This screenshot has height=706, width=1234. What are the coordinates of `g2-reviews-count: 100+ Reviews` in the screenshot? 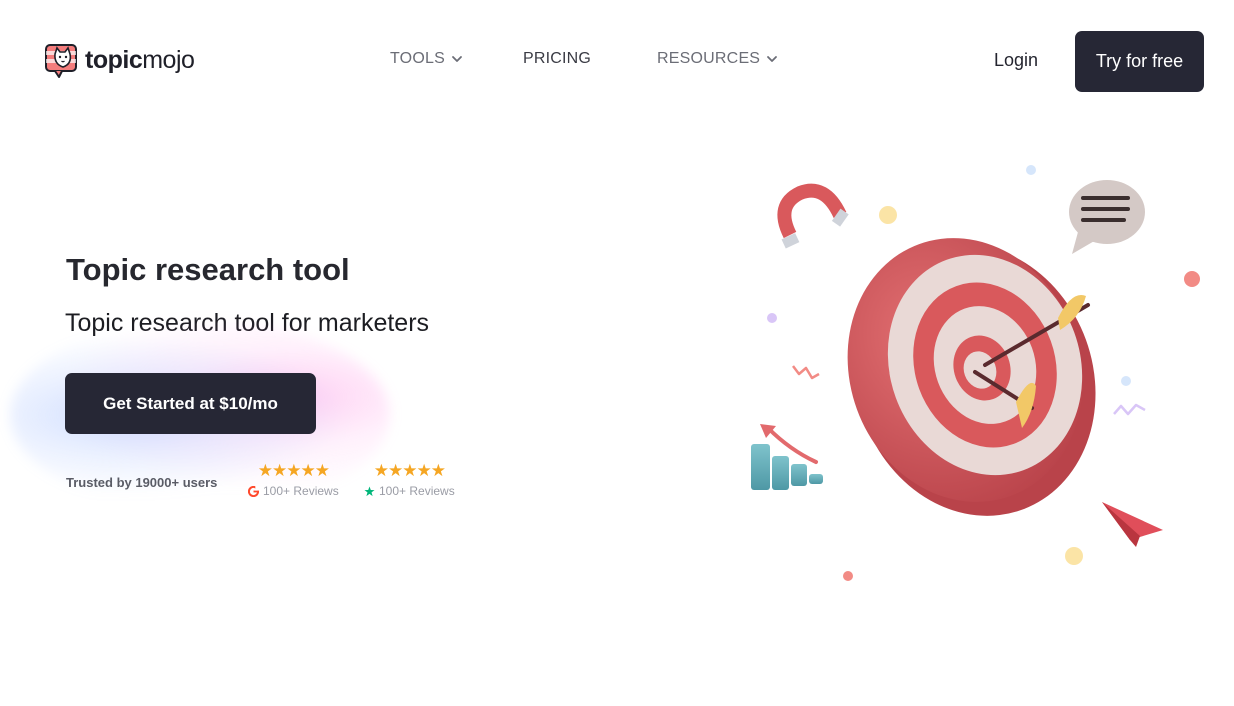 It's located at (301, 491).